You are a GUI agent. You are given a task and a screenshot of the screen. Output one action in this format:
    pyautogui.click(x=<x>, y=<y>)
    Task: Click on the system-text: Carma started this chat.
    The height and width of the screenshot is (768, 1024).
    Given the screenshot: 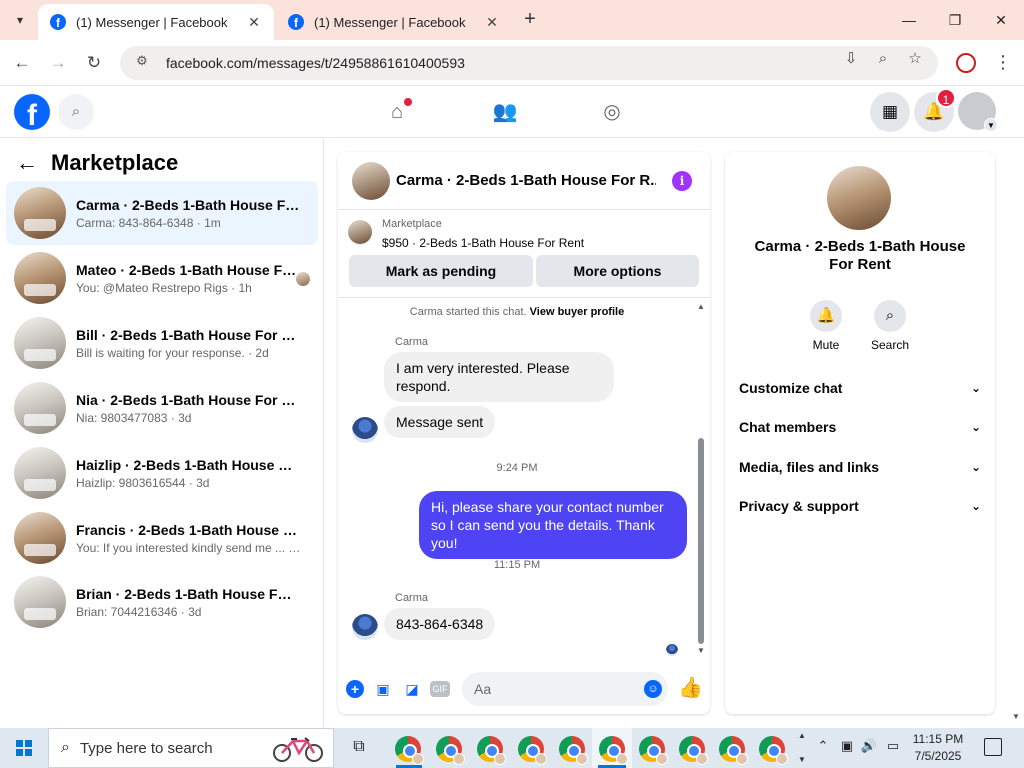 What is the action you would take?
    pyautogui.click(x=468, y=312)
    